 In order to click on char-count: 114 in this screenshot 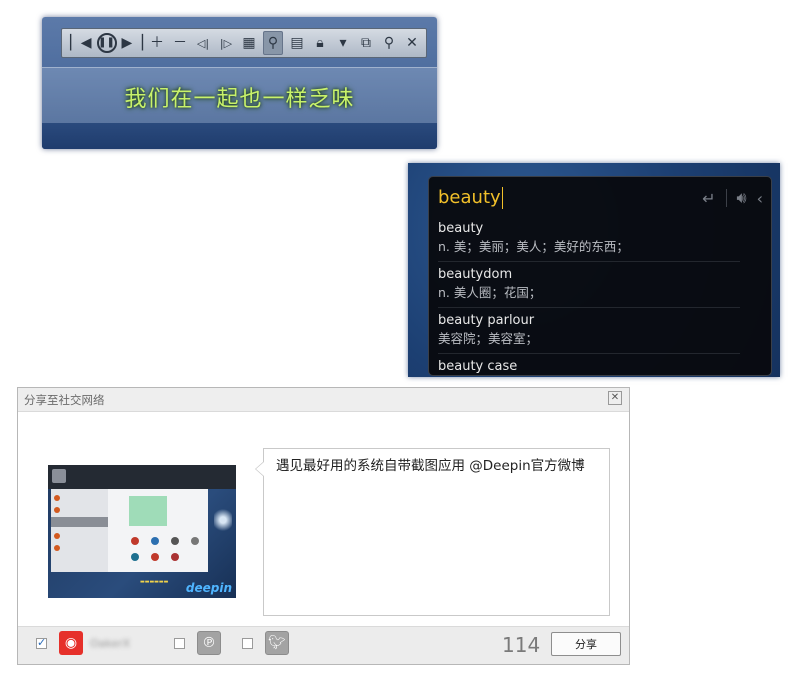, I will do `click(521, 645)`.